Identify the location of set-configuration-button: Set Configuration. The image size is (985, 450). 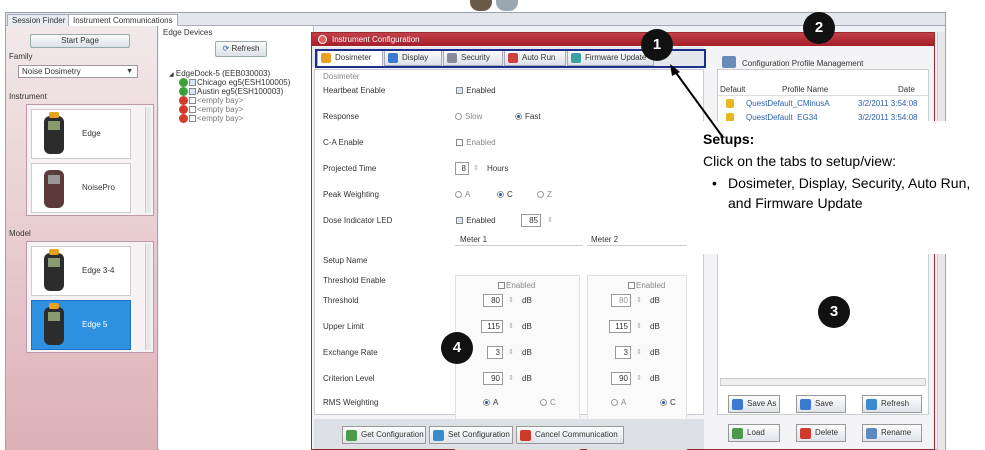
(471, 435).